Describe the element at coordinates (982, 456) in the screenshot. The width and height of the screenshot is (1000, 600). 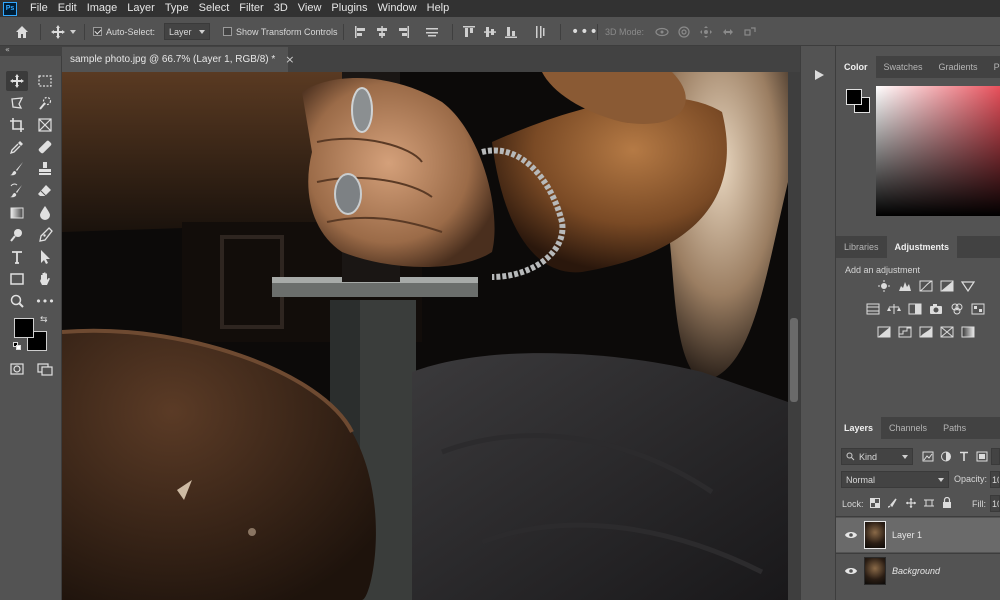
I see `filter-shape-icon` at that location.